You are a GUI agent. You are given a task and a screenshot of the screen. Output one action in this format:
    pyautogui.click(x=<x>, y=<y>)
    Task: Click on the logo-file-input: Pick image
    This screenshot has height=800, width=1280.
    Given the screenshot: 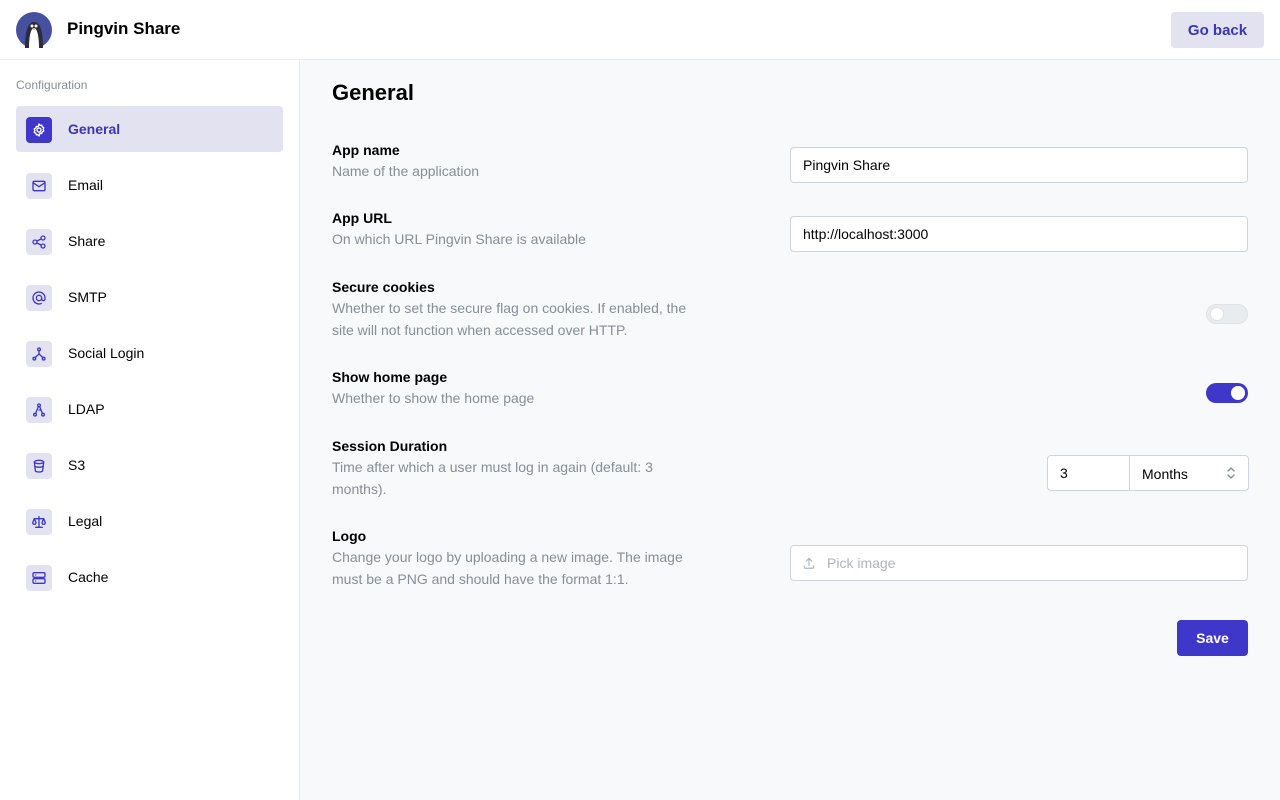 What is the action you would take?
    pyautogui.click(x=1019, y=563)
    